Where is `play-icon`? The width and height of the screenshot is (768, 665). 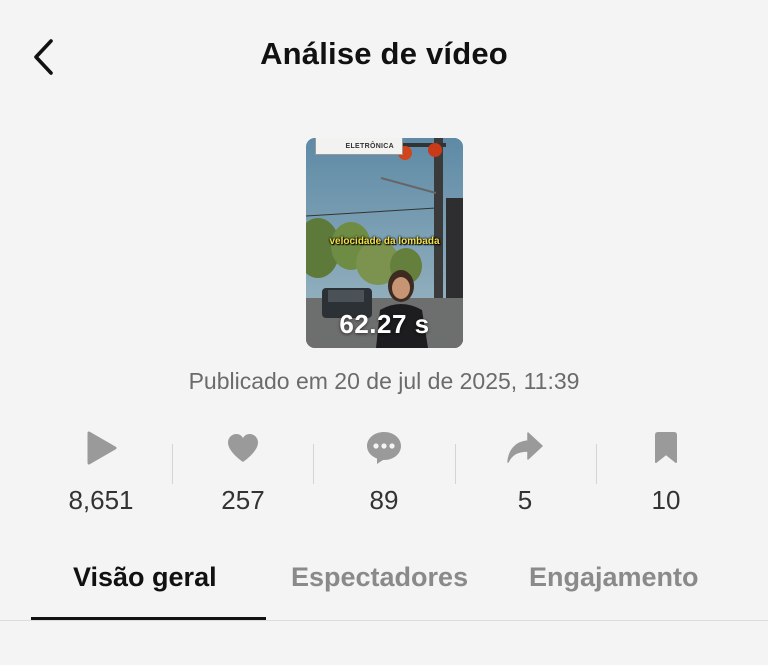 play-icon is located at coordinates (101, 448).